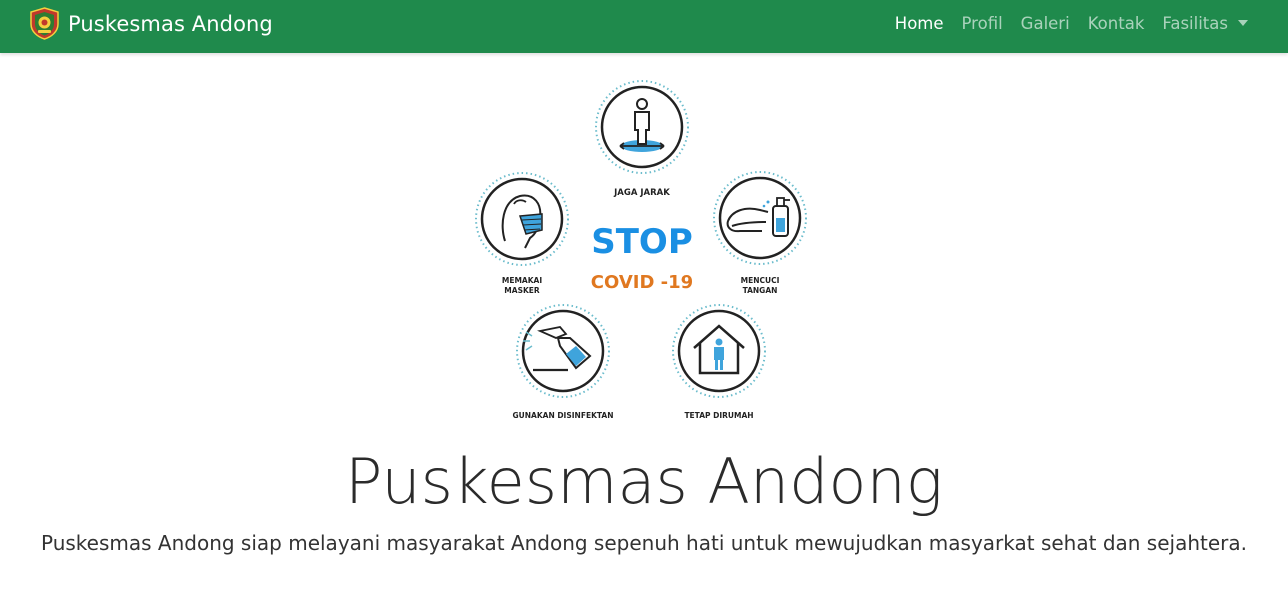 The width and height of the screenshot is (1288, 600). I want to click on page-title: Puskesmas Andong, so click(644, 481).